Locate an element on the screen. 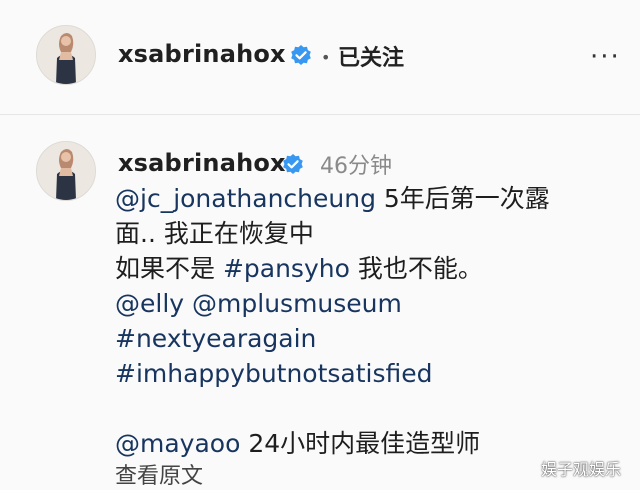 The height and width of the screenshot is (490, 640). mention-link: @mplusmuseum is located at coordinates (297, 303).